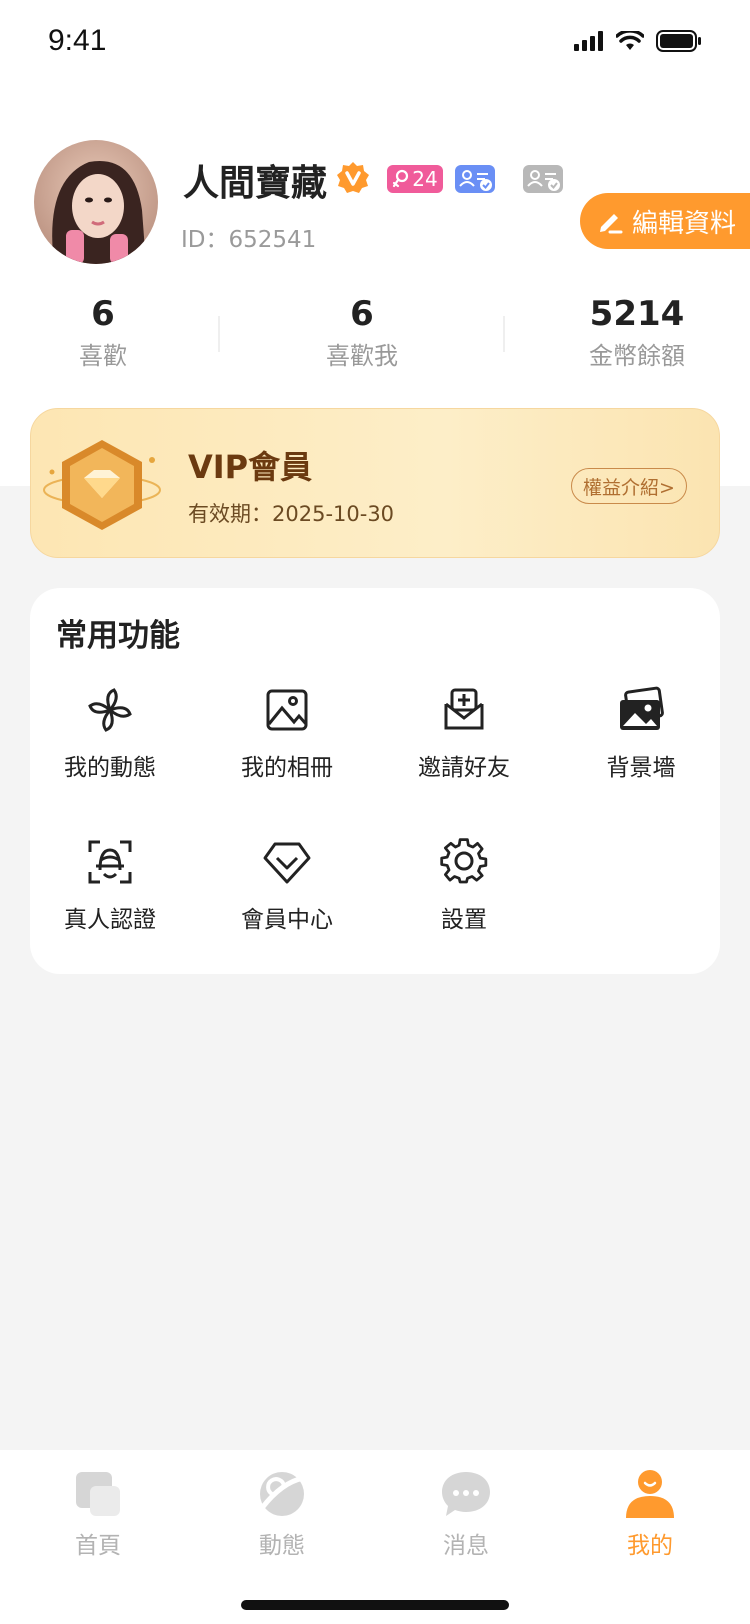  Describe the element at coordinates (637, 356) in the screenshot. I see `stat-coin-balance-label: 金幣餘額` at that location.